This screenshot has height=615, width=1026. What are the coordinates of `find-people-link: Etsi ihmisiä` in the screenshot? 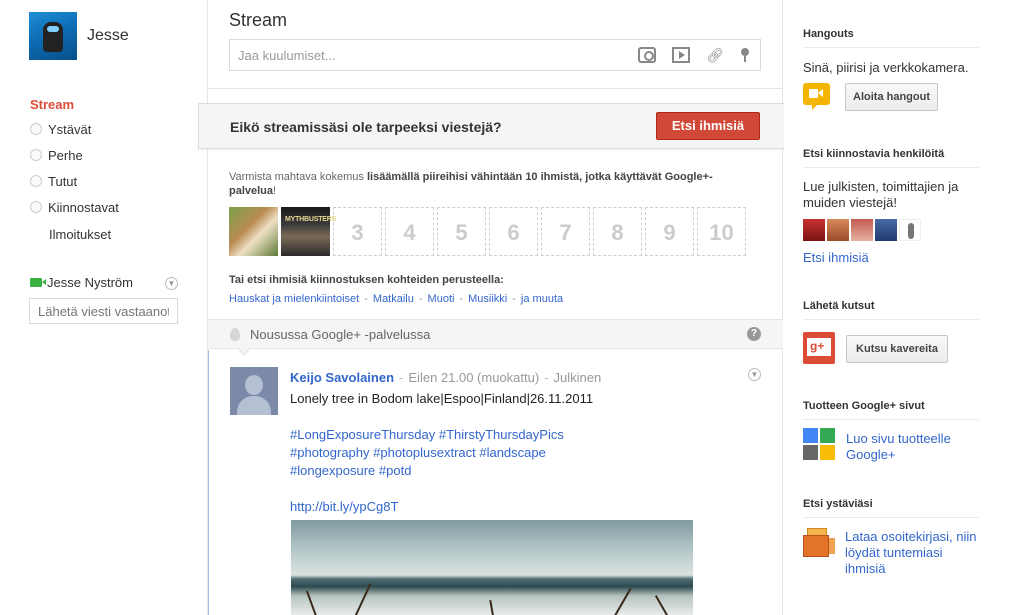 It's located at (836, 258).